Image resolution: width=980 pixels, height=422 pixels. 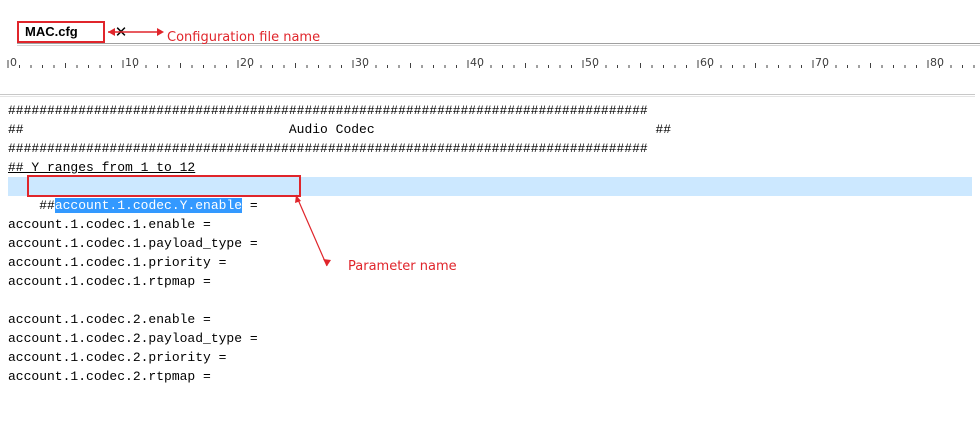 What do you see at coordinates (133, 243) in the screenshot?
I see `editor-line: account.1.codec.1.payload_type =` at bounding box center [133, 243].